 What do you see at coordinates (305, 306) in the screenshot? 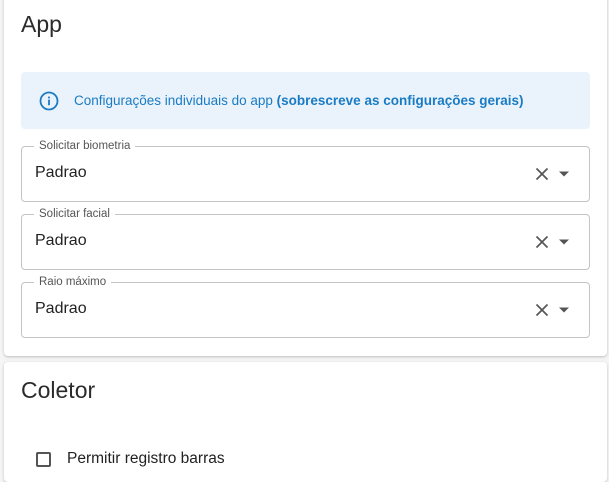
I see `raio-maximo-select: Raio máximo Padrao` at bounding box center [305, 306].